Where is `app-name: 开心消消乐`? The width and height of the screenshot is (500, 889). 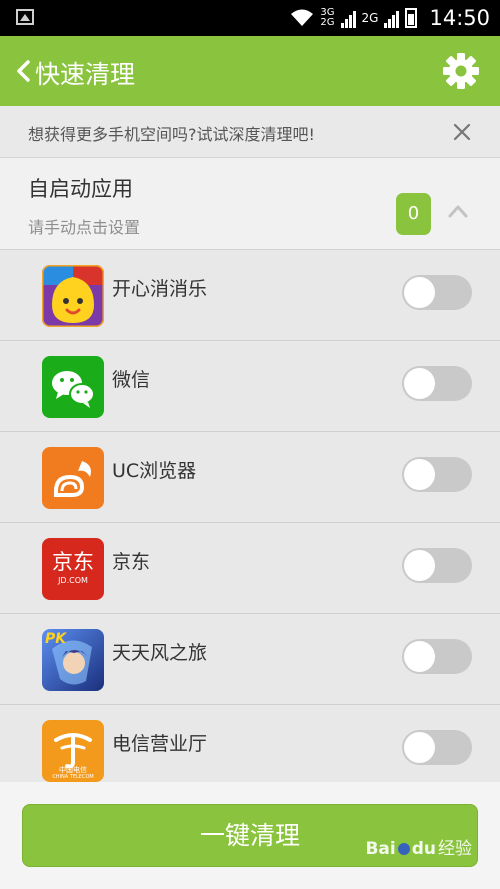
app-name: 开心消消乐 is located at coordinates (160, 289).